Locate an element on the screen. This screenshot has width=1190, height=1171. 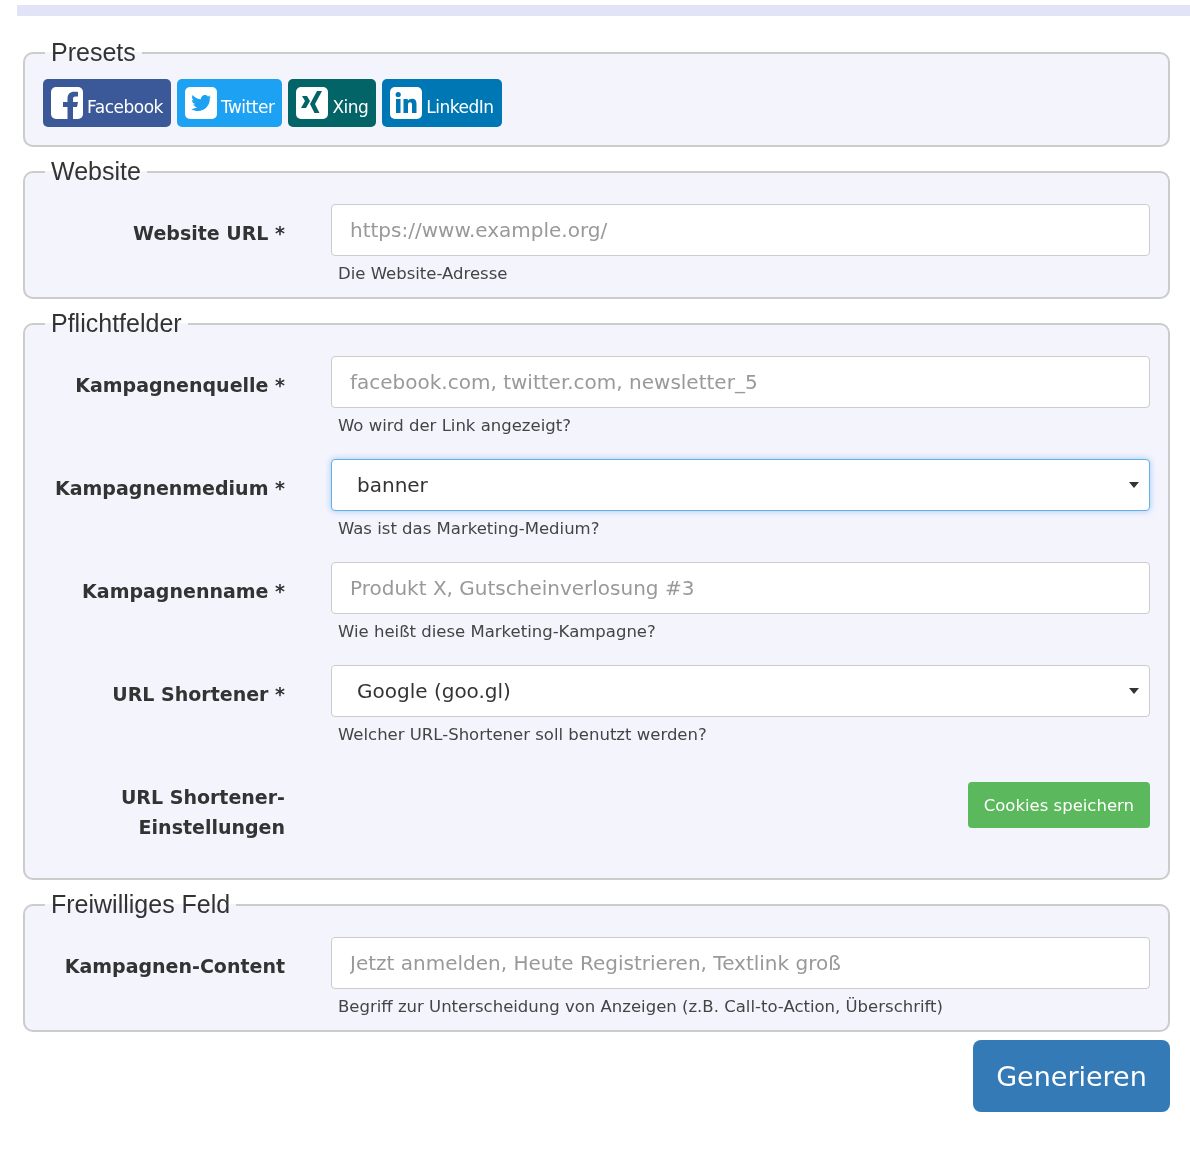
field-label: Kampagnenname * is located at coordinates (183, 591).